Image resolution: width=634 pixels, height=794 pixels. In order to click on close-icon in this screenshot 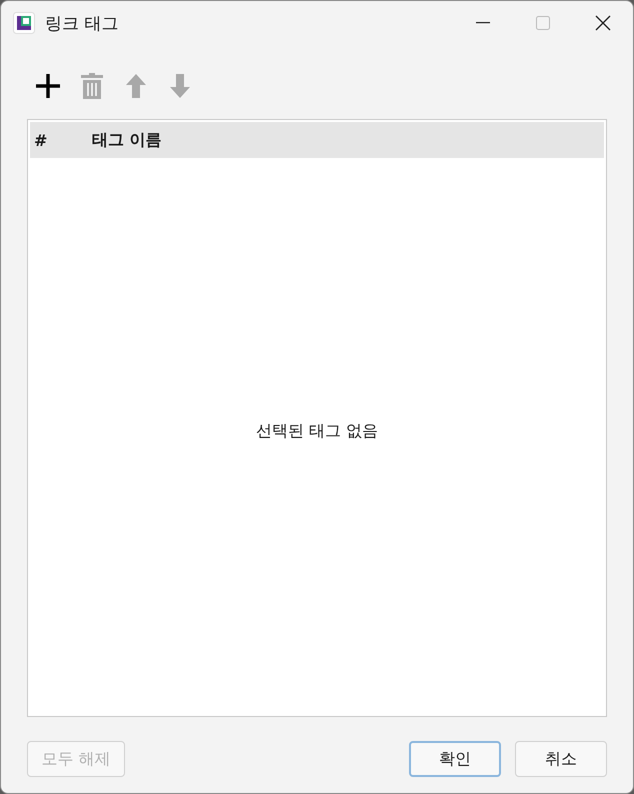, I will do `click(603, 23)`.